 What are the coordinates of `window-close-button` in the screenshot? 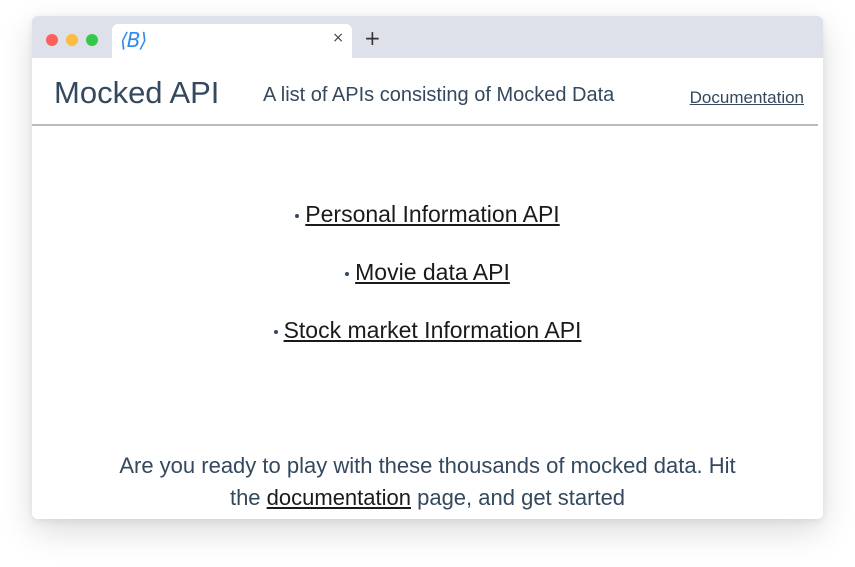 It's located at (52, 40).